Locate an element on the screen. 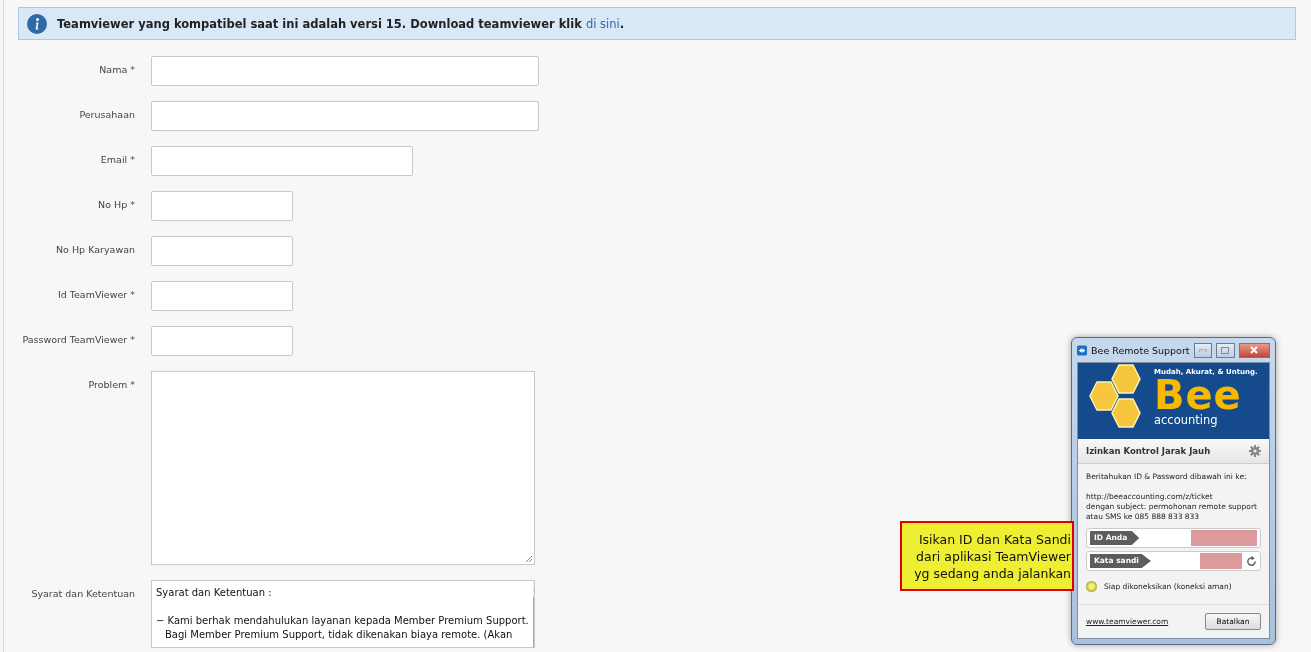 The height and width of the screenshot is (652, 1311). maximize-button is located at coordinates (1225, 350).